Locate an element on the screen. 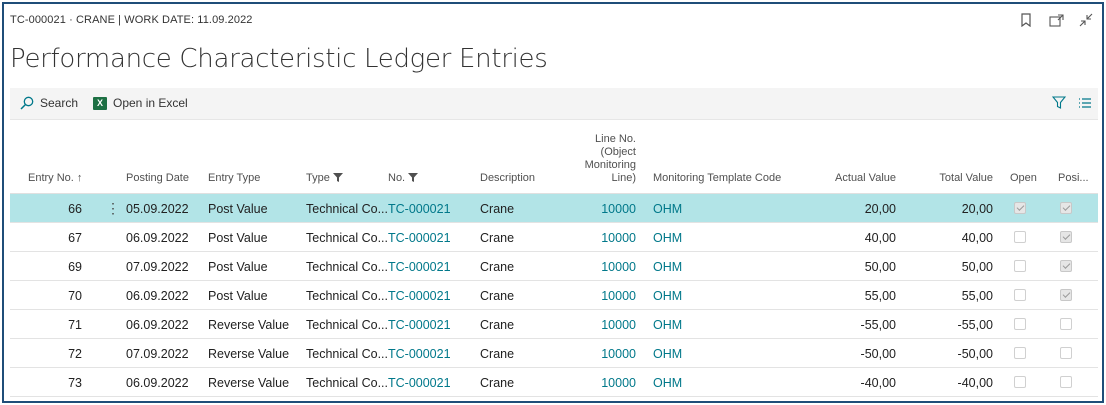 This screenshot has width=1106, height=405. cell-posting-date: 05.09.2022 is located at coordinates (157, 209).